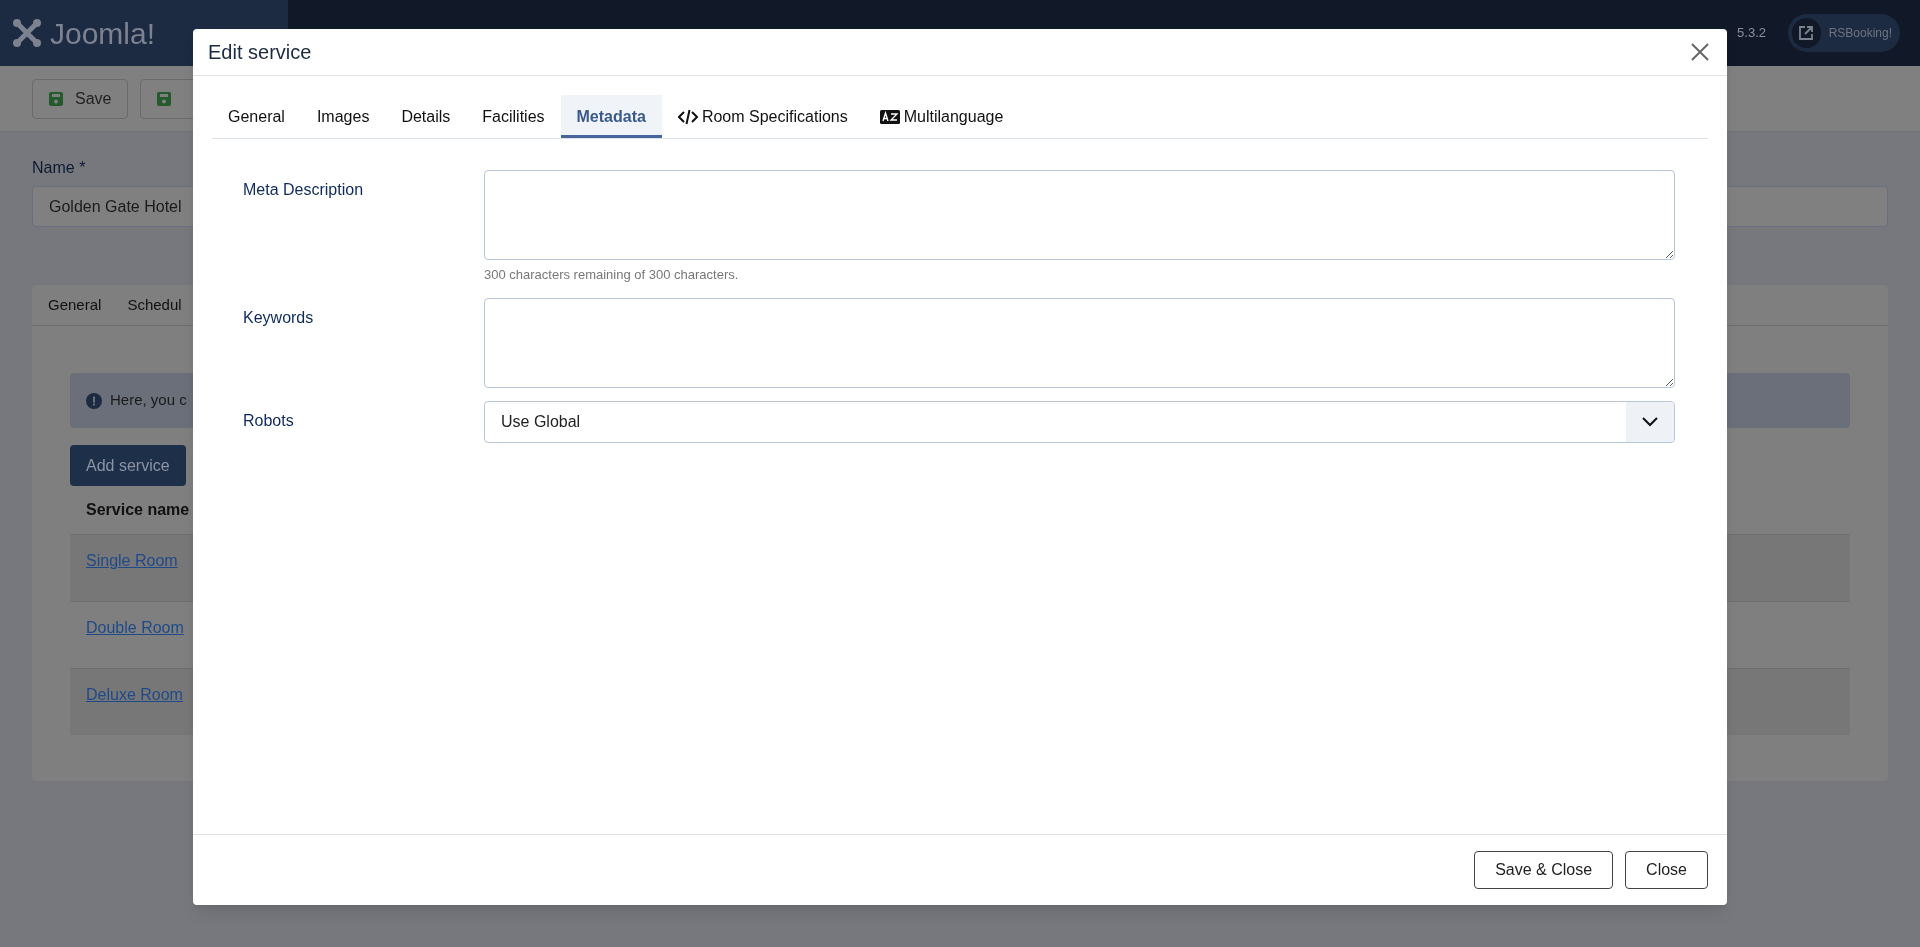 Image resolution: width=1920 pixels, height=947 pixels. I want to click on external-link-icon, so click(1806, 33).